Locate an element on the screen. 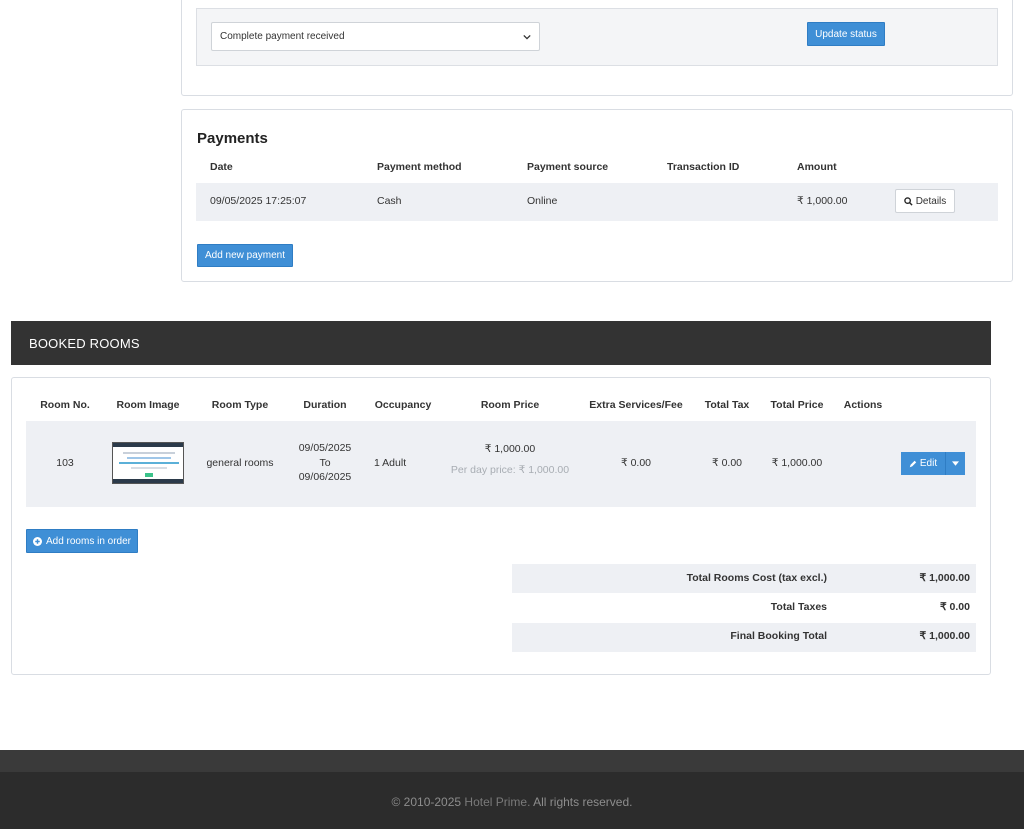 The height and width of the screenshot is (829, 1024). update-status-button: Update status is located at coordinates (846, 34).